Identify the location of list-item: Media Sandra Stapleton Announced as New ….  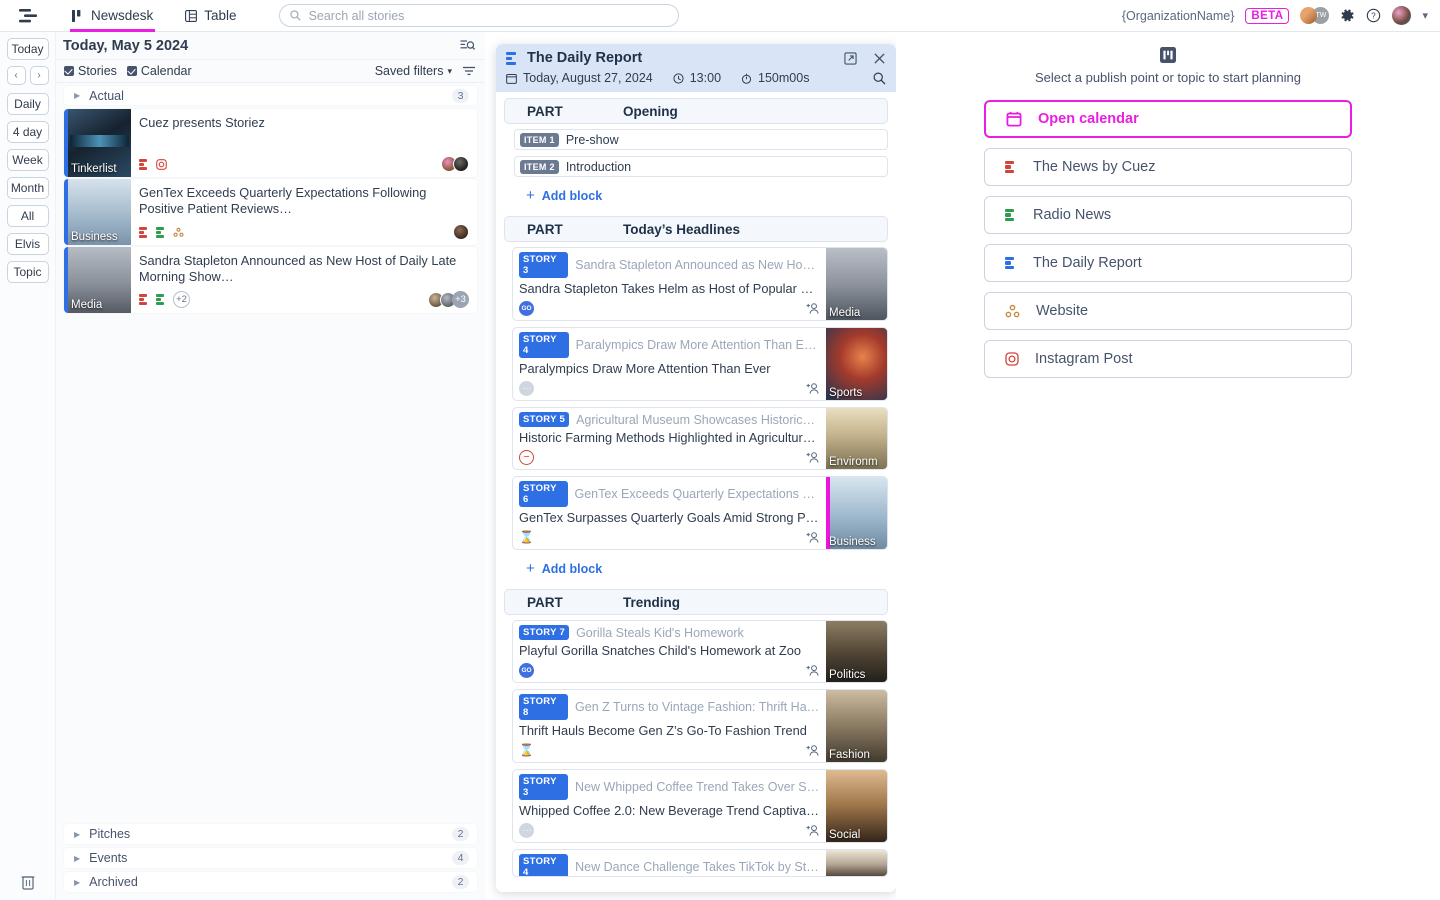
(270, 280).